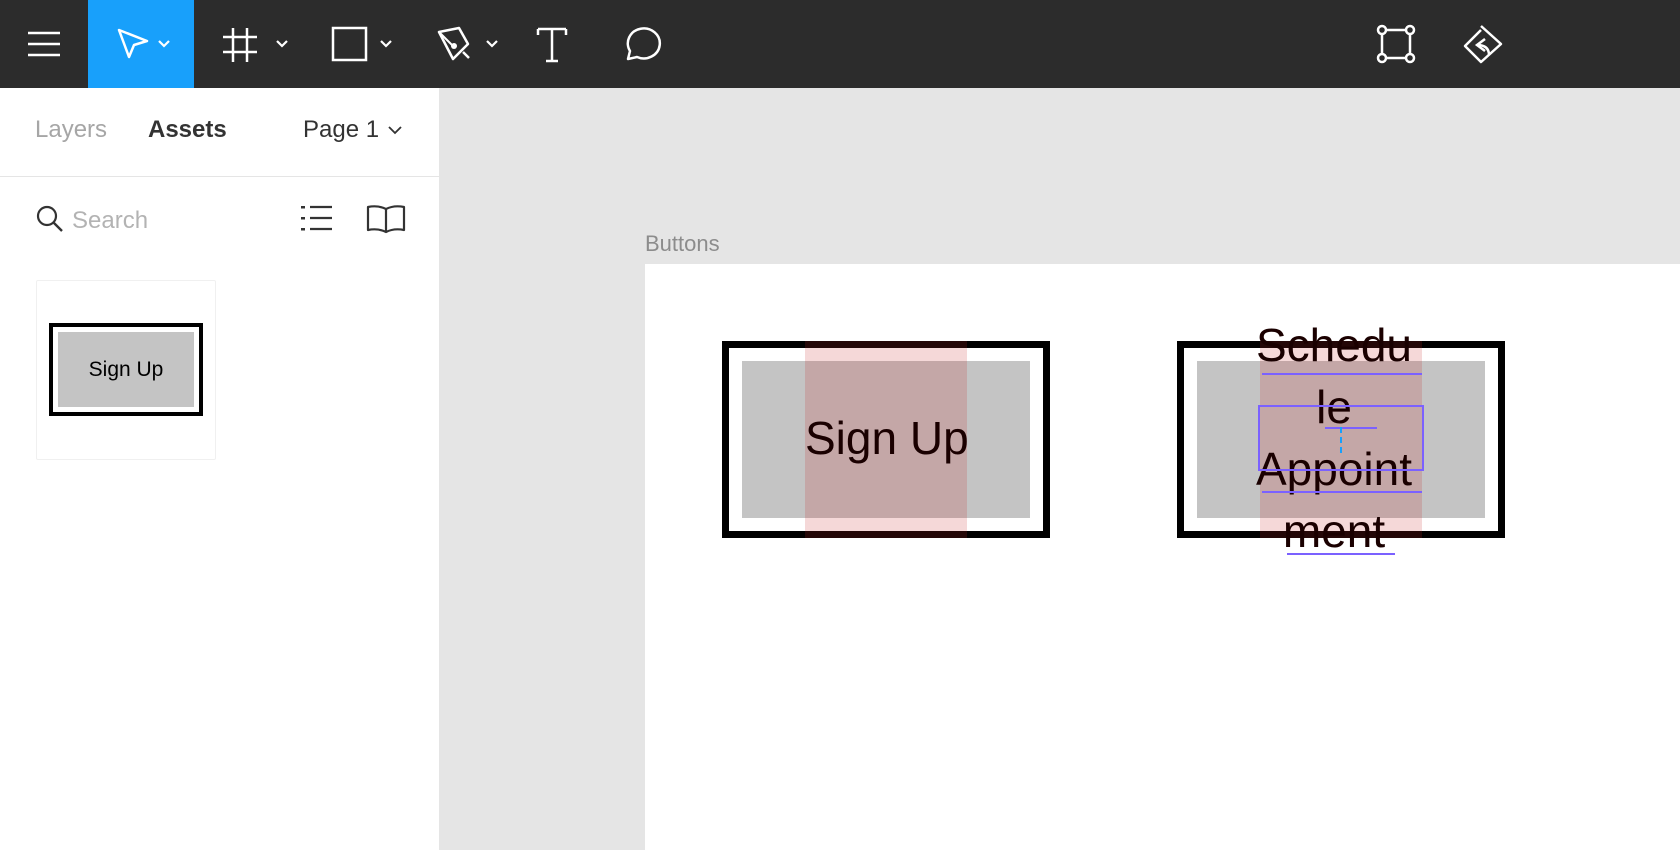 The height and width of the screenshot is (850, 1680). I want to click on sign-up-button-text: Sign Up, so click(887, 438).